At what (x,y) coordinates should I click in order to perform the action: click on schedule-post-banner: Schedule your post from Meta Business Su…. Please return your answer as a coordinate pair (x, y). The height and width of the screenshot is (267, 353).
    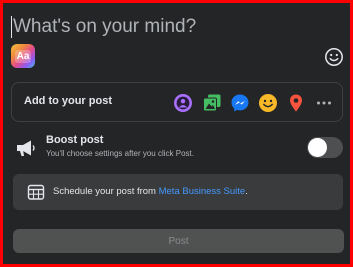
    Looking at the image, I should click on (178, 192).